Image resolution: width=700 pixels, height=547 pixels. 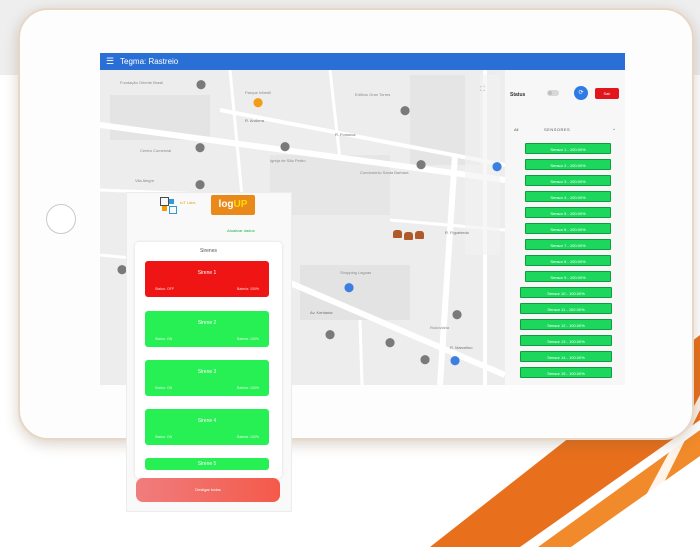 I want to click on app-bar: ☰ Tegma: Rastreio, so click(x=362, y=61).